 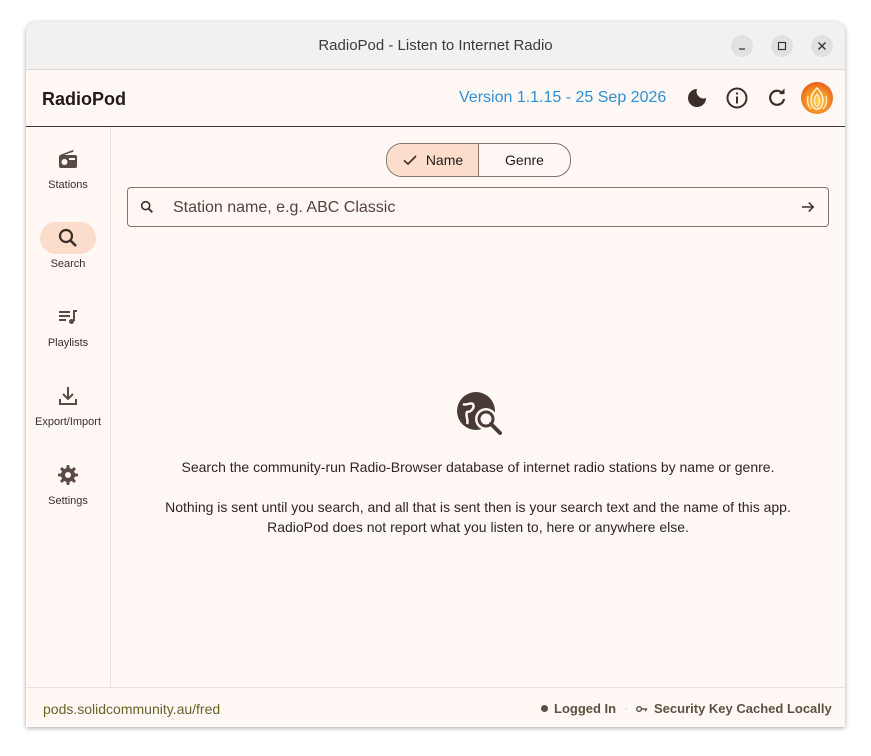 What do you see at coordinates (585, 708) in the screenshot?
I see `logged-in-status: Logged In` at bounding box center [585, 708].